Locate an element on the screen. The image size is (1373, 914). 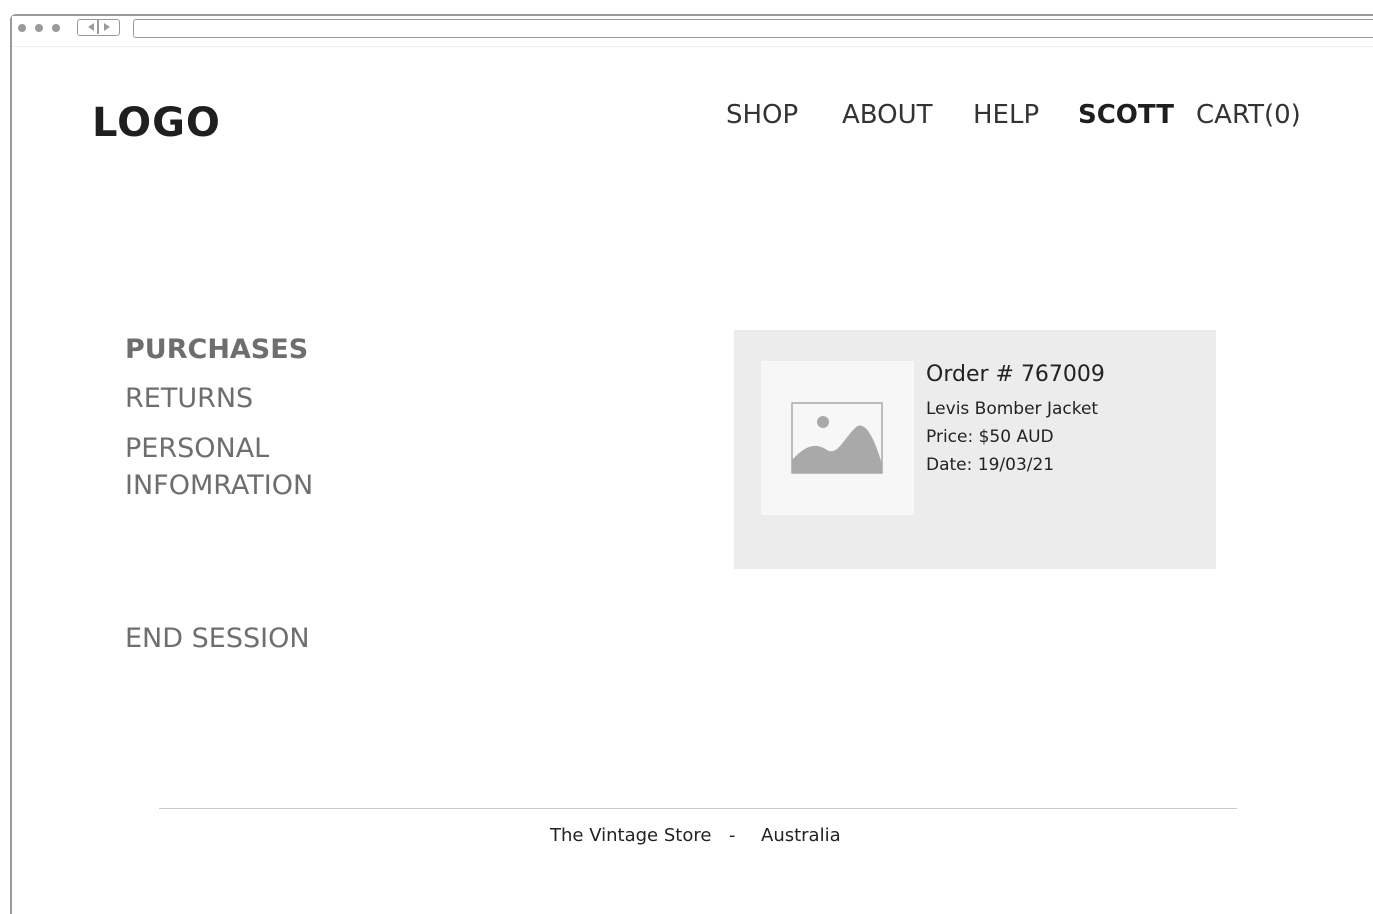
sidebar-item-label-line2: INFOMRATION is located at coordinates (219, 485).